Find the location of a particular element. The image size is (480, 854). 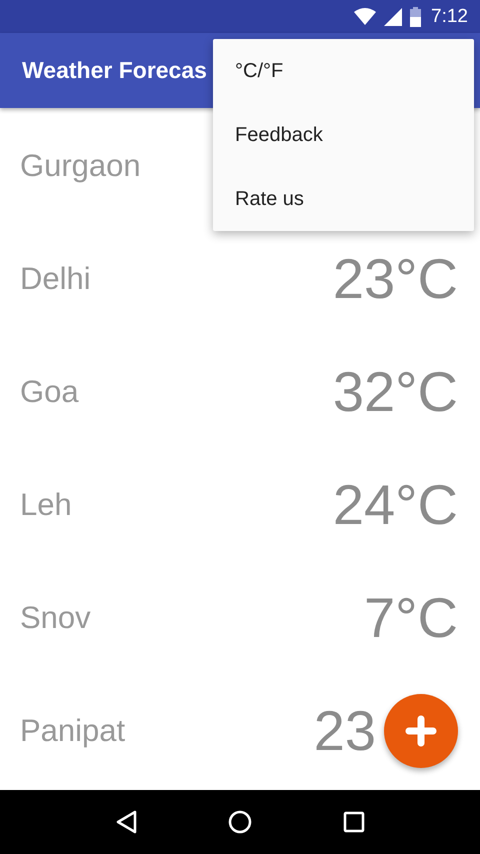

app-title: Weather Forecas is located at coordinates (114, 70).